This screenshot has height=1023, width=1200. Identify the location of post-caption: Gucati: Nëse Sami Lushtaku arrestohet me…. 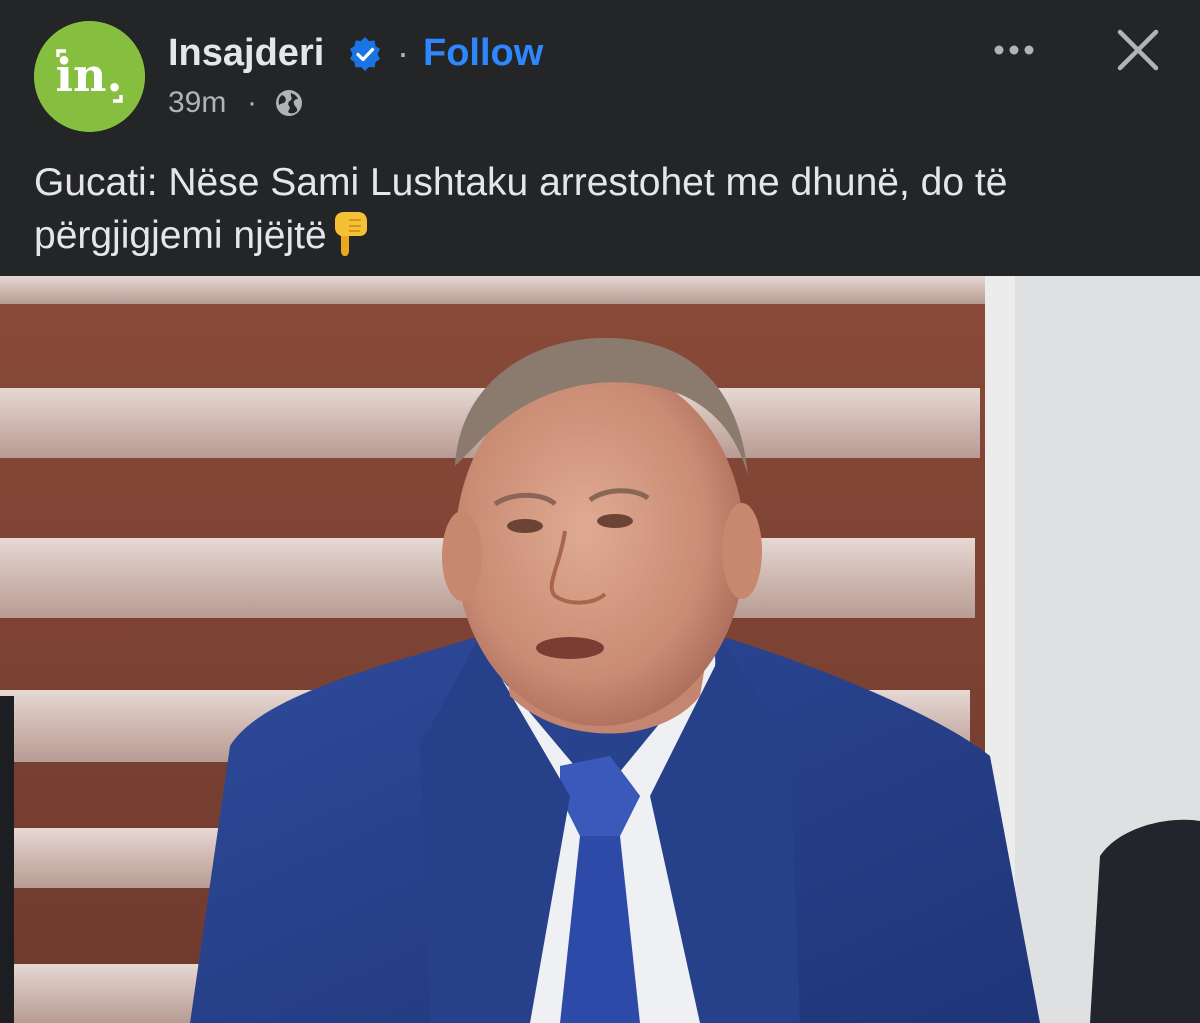
(604, 209).